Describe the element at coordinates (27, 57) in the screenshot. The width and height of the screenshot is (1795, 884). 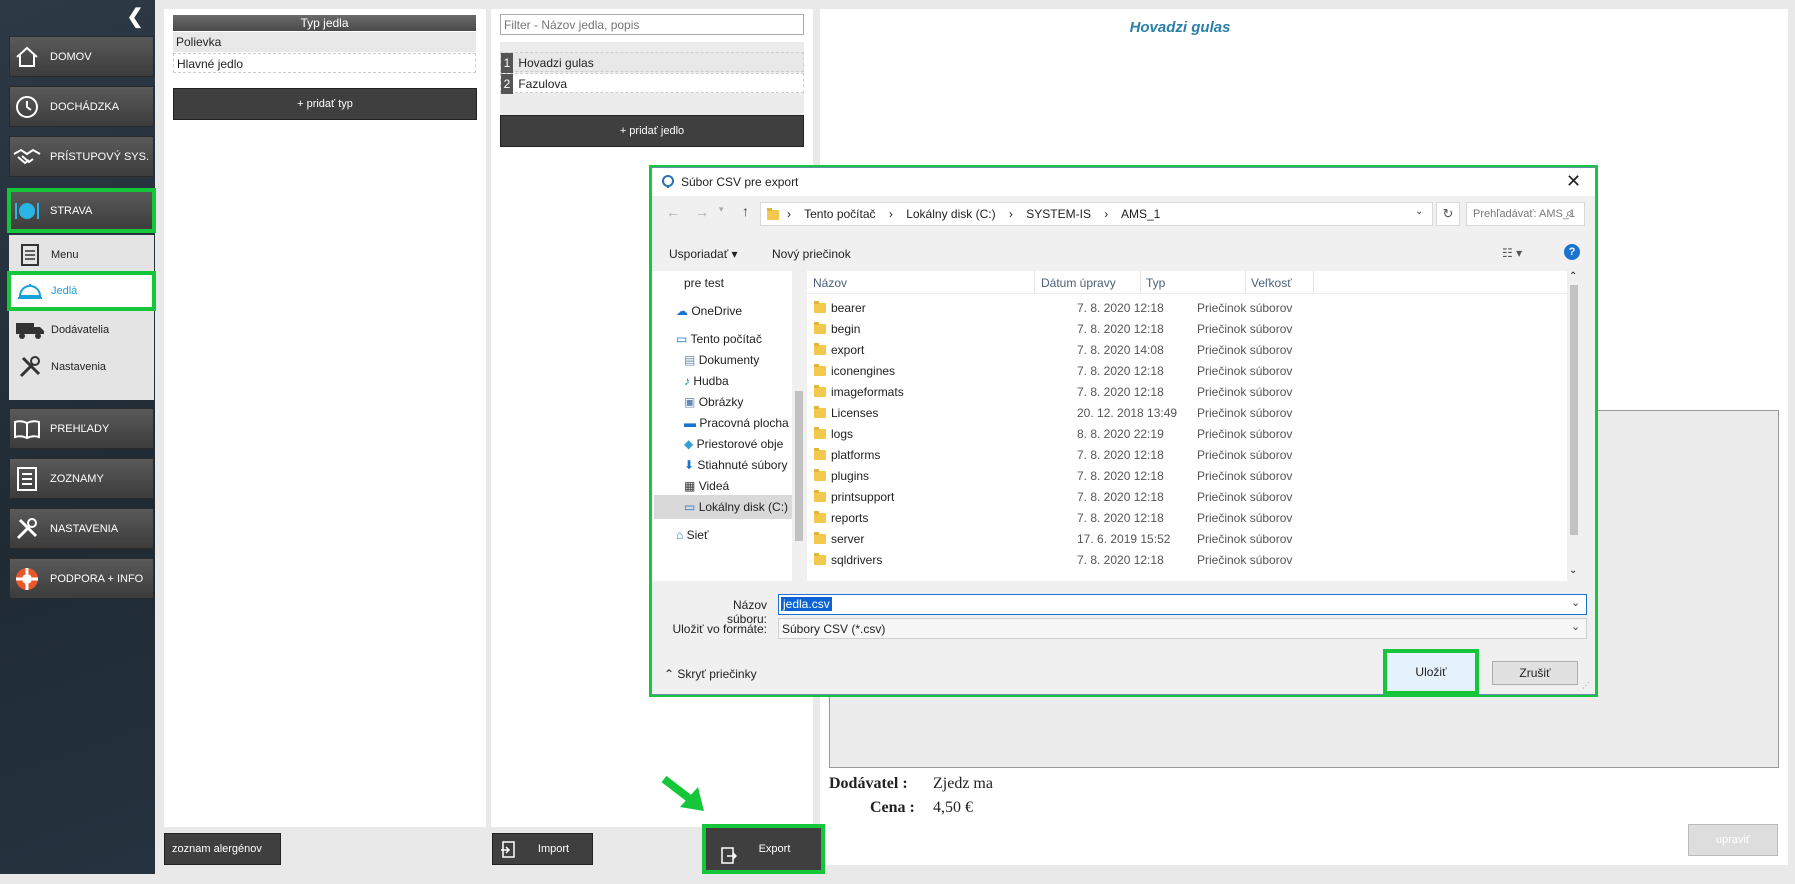
I see `home-icon` at that location.